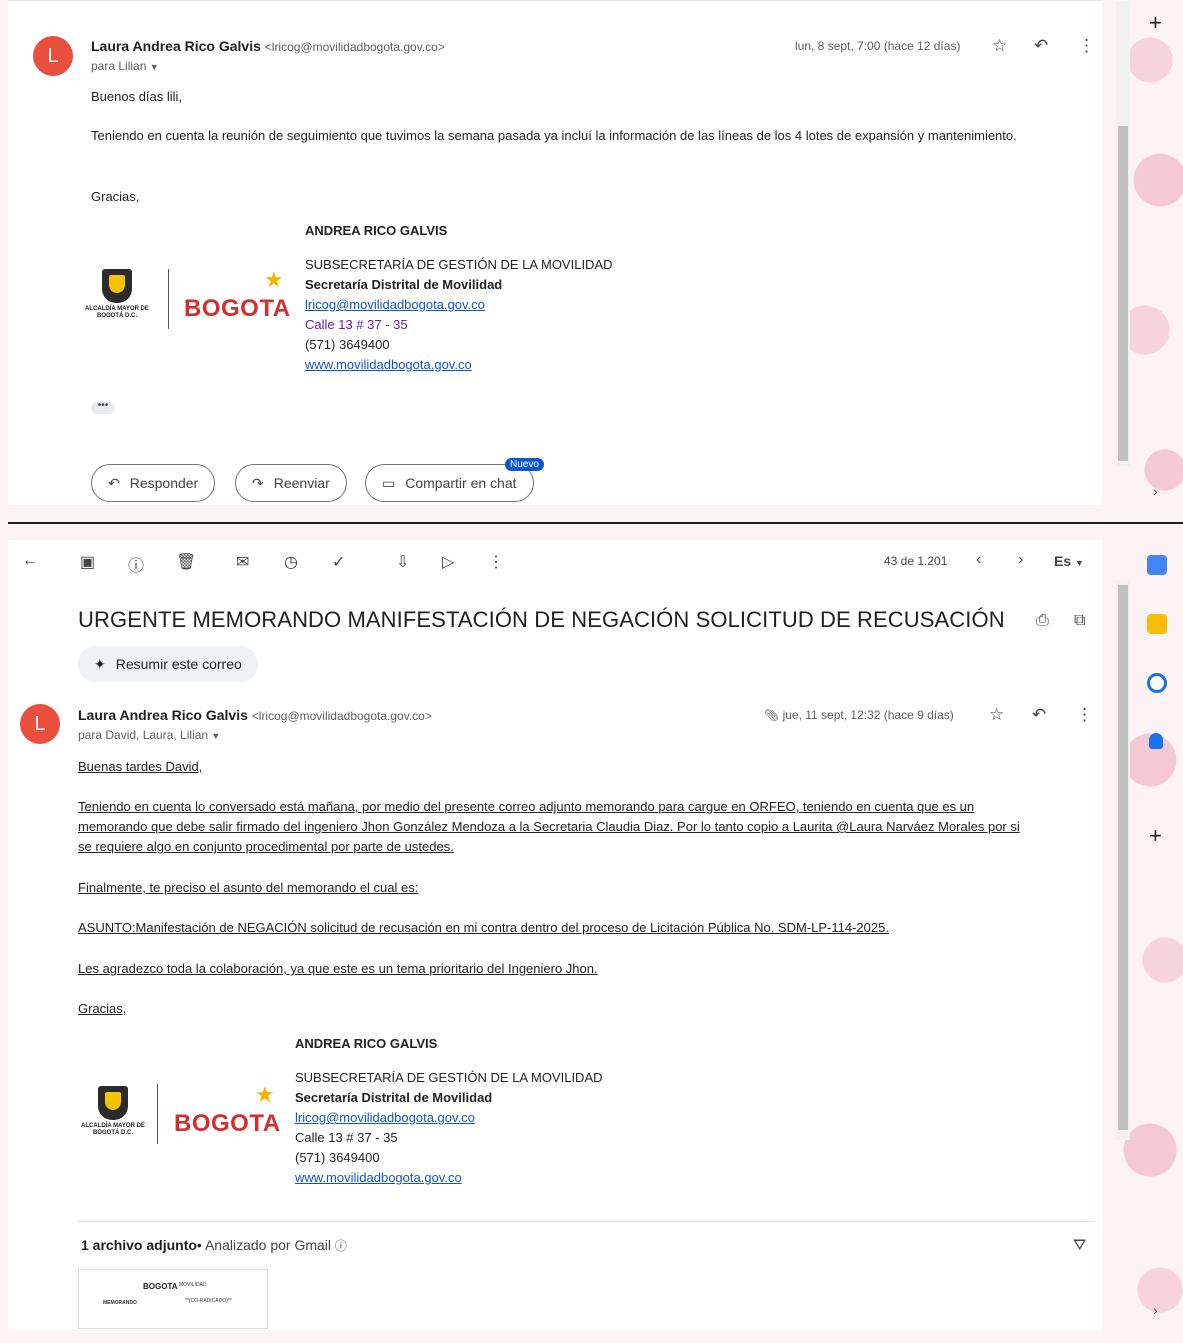 The width and height of the screenshot is (1183, 1343). Describe the element at coordinates (389, 482) in the screenshot. I see `chat-icon: ▭` at that location.